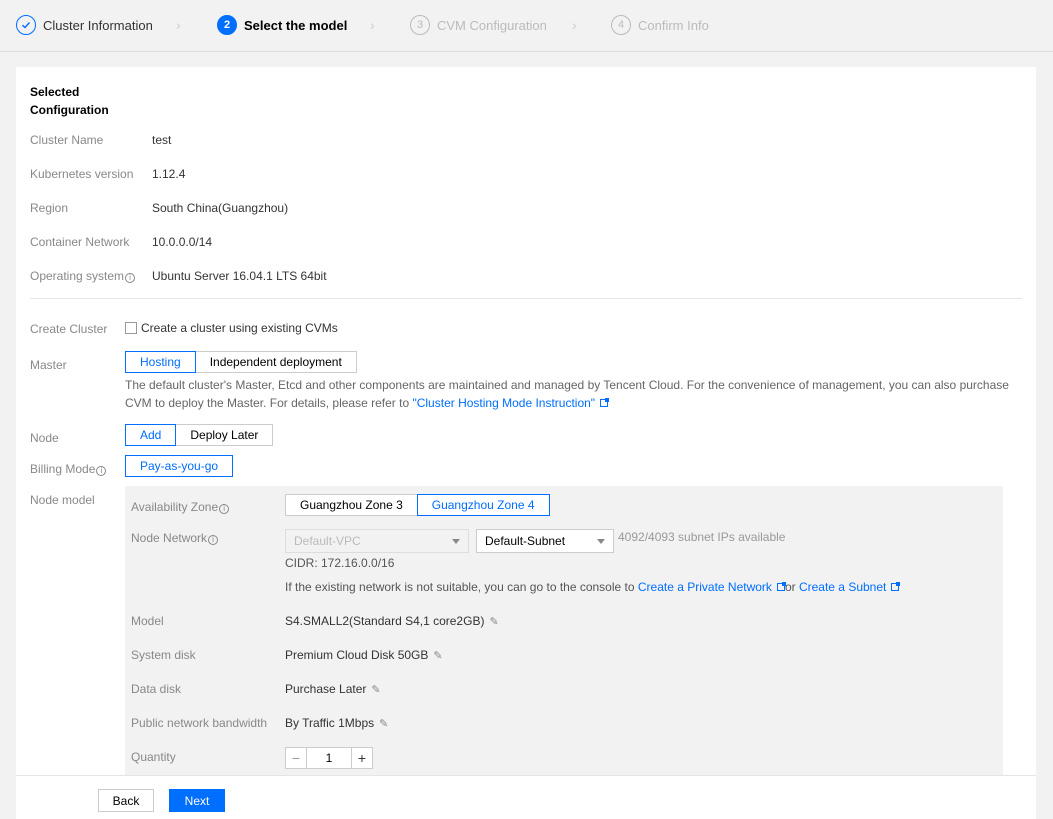 The width and height of the screenshot is (1053, 819). I want to click on footer-bar: Back Next, so click(526, 797).